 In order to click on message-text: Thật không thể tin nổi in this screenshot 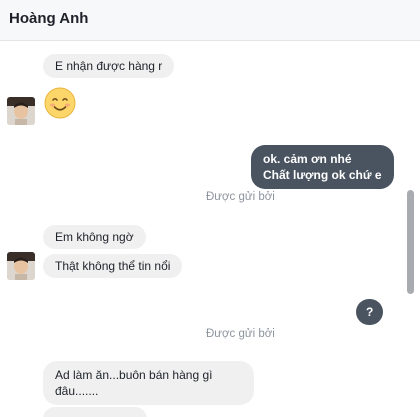, I will do `click(113, 266)`.